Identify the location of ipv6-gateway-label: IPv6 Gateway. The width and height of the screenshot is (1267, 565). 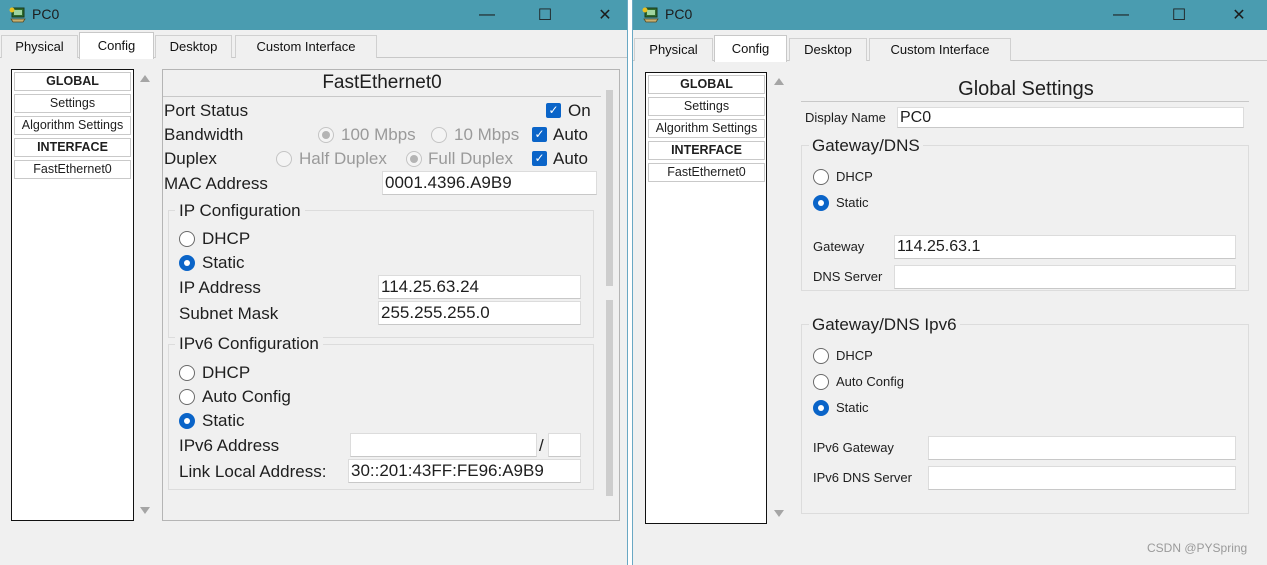
(853, 447).